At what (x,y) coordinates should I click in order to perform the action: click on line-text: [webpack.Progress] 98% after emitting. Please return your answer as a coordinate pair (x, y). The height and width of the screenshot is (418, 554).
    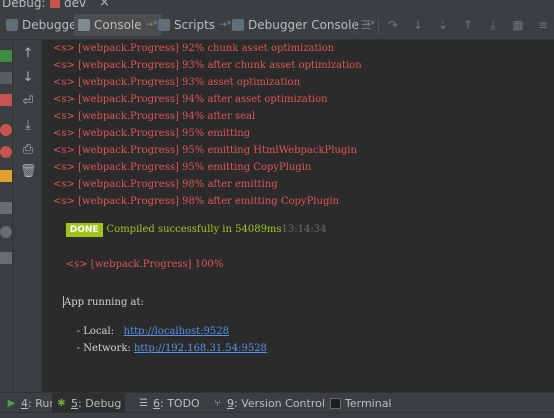
    Looking at the image, I should click on (178, 184).